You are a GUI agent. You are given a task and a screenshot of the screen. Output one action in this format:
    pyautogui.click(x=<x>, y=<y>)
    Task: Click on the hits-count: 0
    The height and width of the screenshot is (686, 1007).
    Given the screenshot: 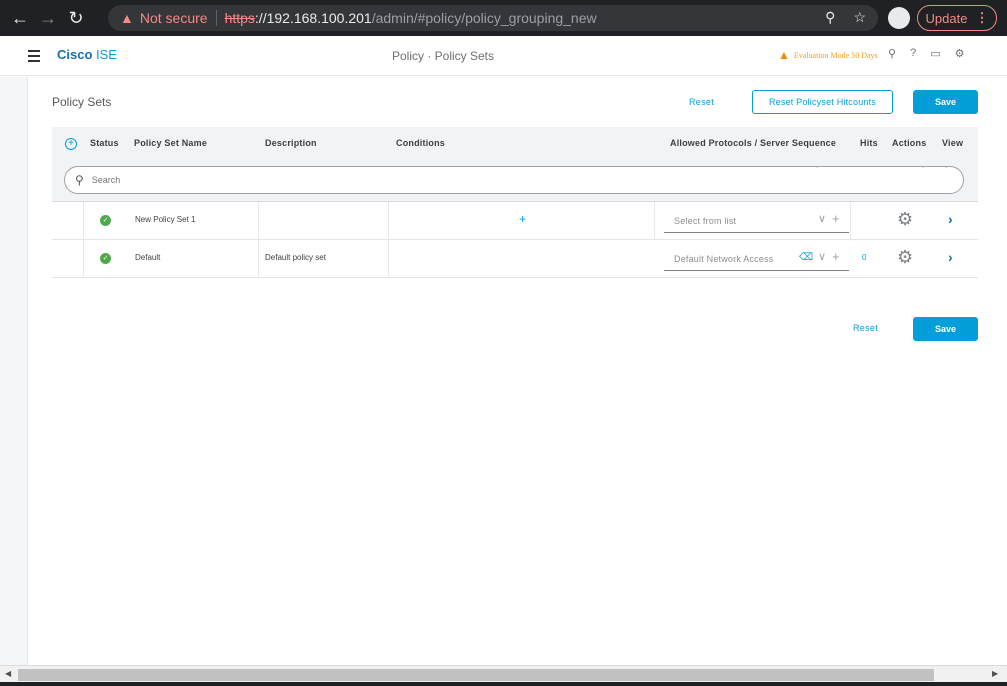 What is the action you would take?
    pyautogui.click(x=864, y=257)
    